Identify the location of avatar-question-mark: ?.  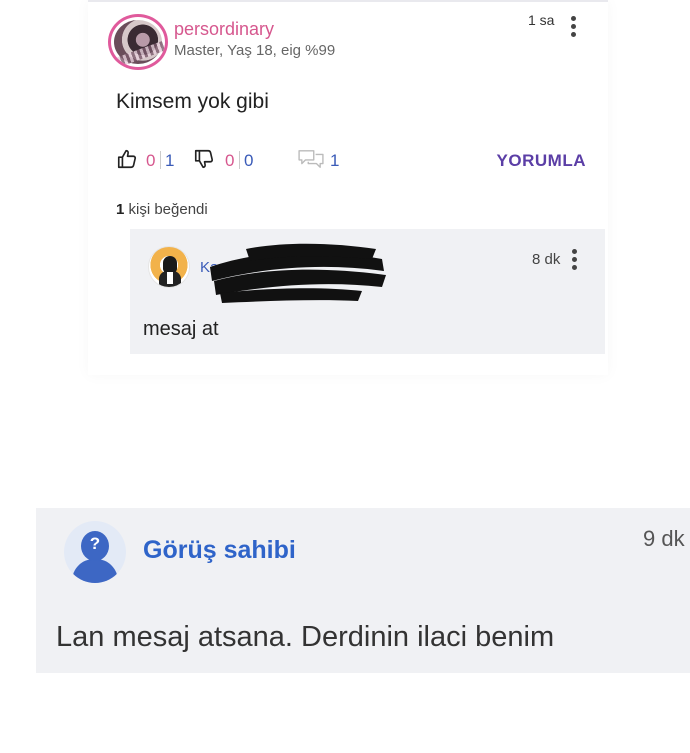
(95, 543).